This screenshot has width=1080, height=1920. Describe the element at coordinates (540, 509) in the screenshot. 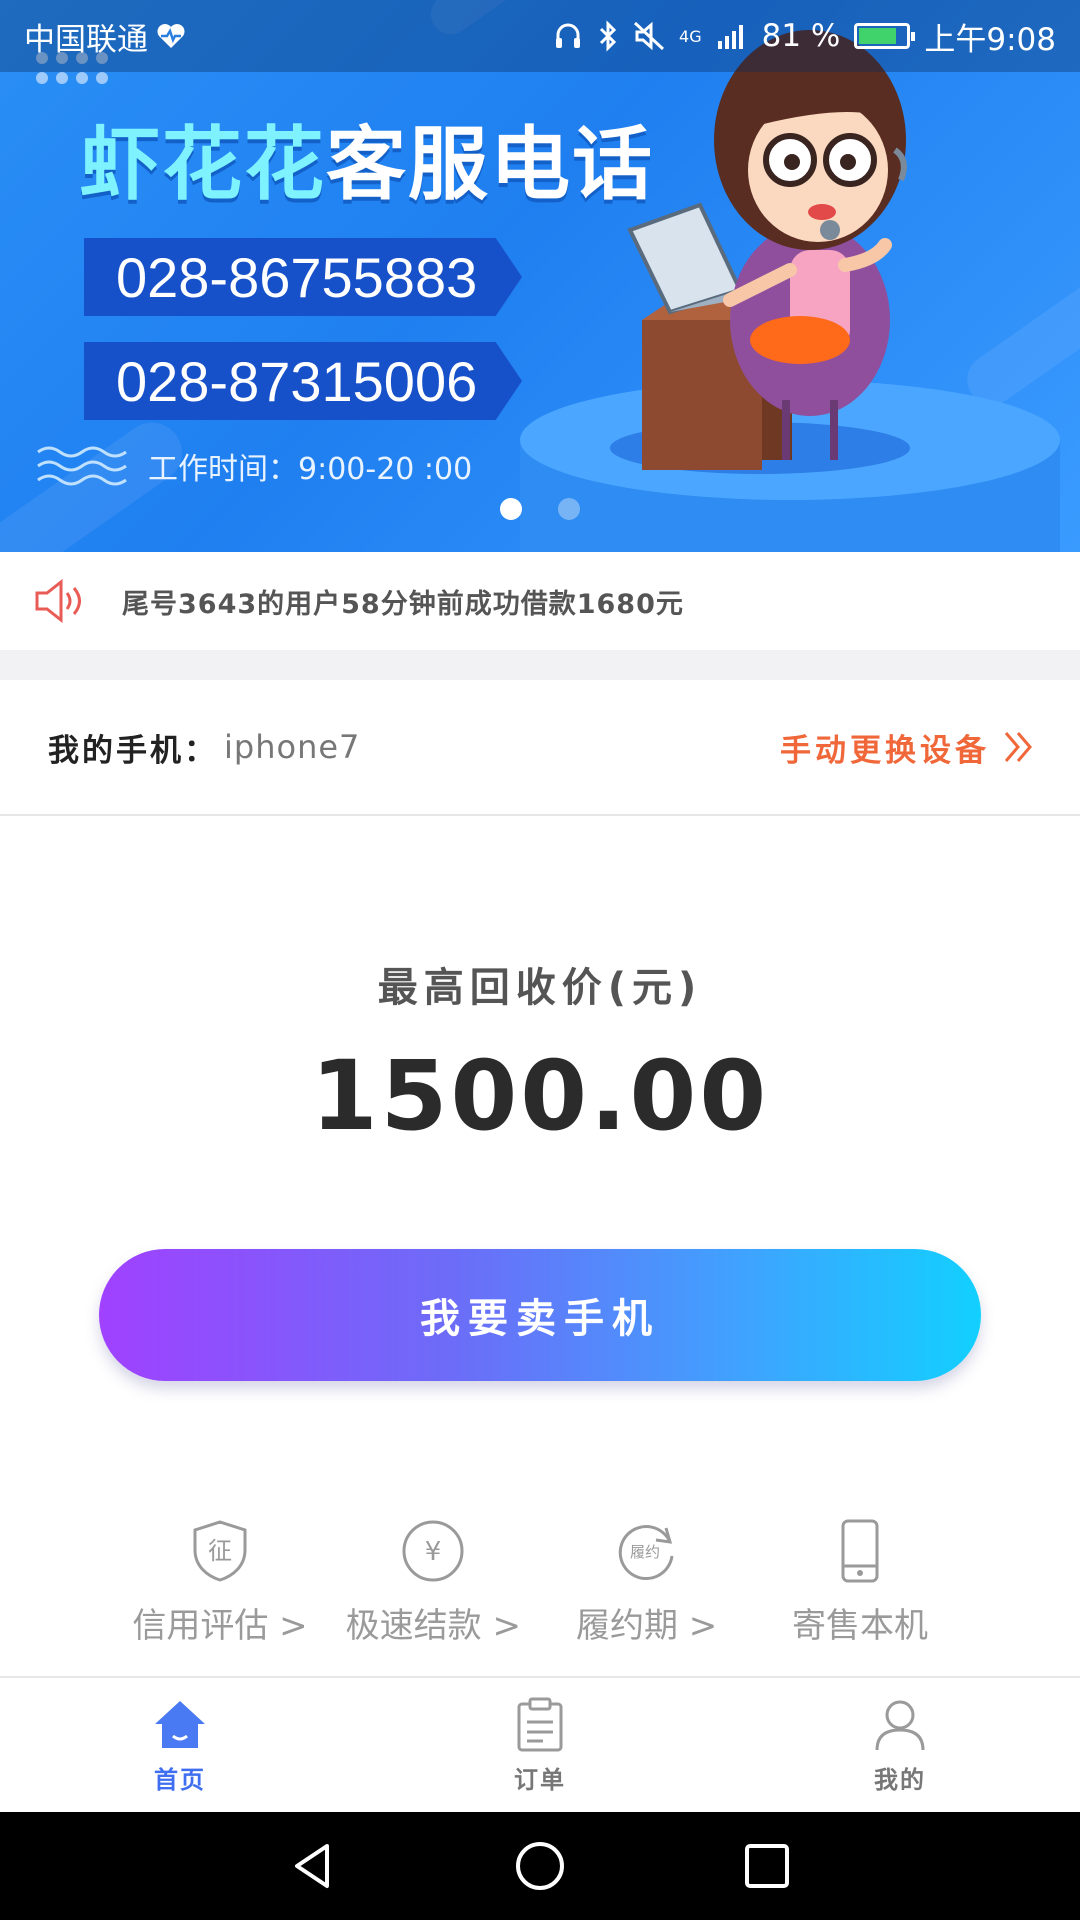

I see `carousel-indicator` at that location.